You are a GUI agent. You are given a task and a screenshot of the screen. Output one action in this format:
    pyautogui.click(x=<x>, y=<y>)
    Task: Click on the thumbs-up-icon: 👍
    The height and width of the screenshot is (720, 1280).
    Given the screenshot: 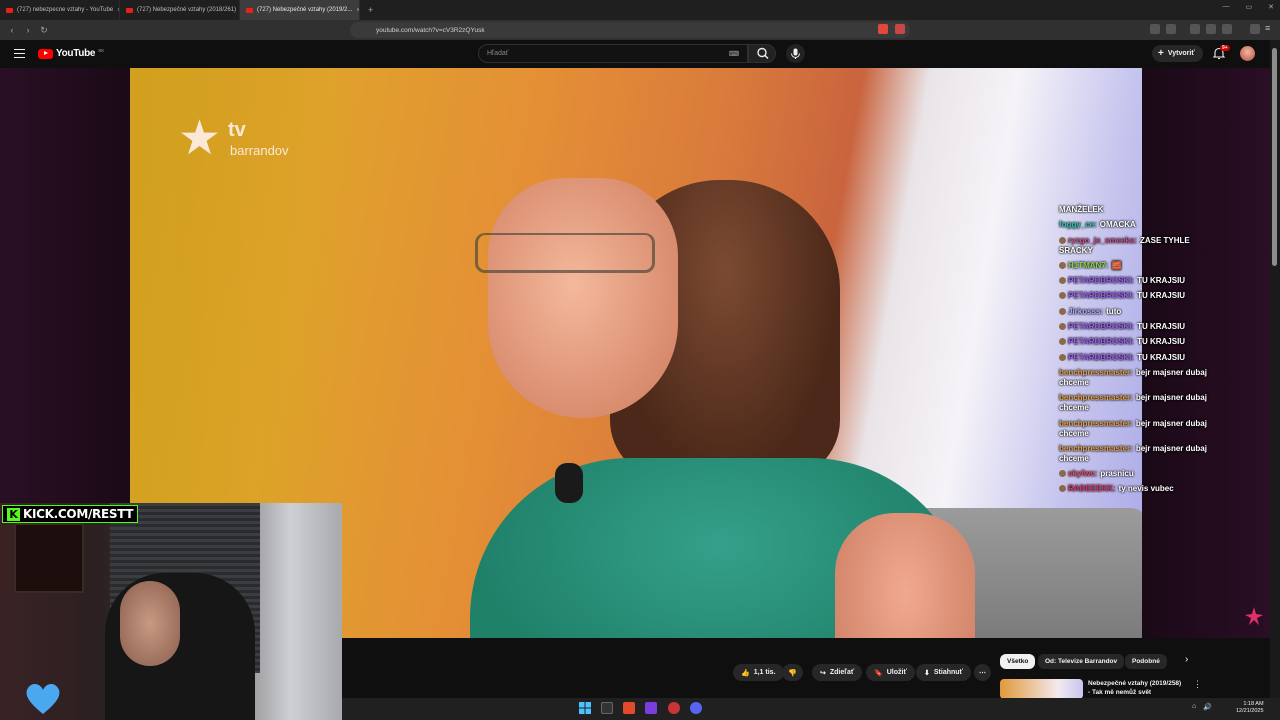 What is the action you would take?
    pyautogui.click(x=745, y=673)
    